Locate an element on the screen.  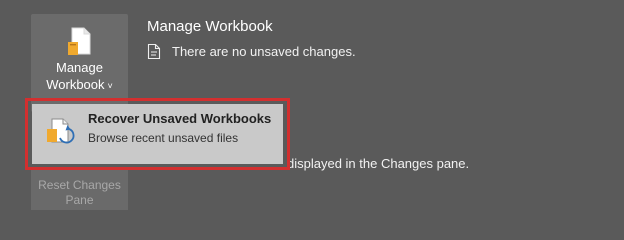
changes-pane-text: displayed in the Changes pane. is located at coordinates (378, 163).